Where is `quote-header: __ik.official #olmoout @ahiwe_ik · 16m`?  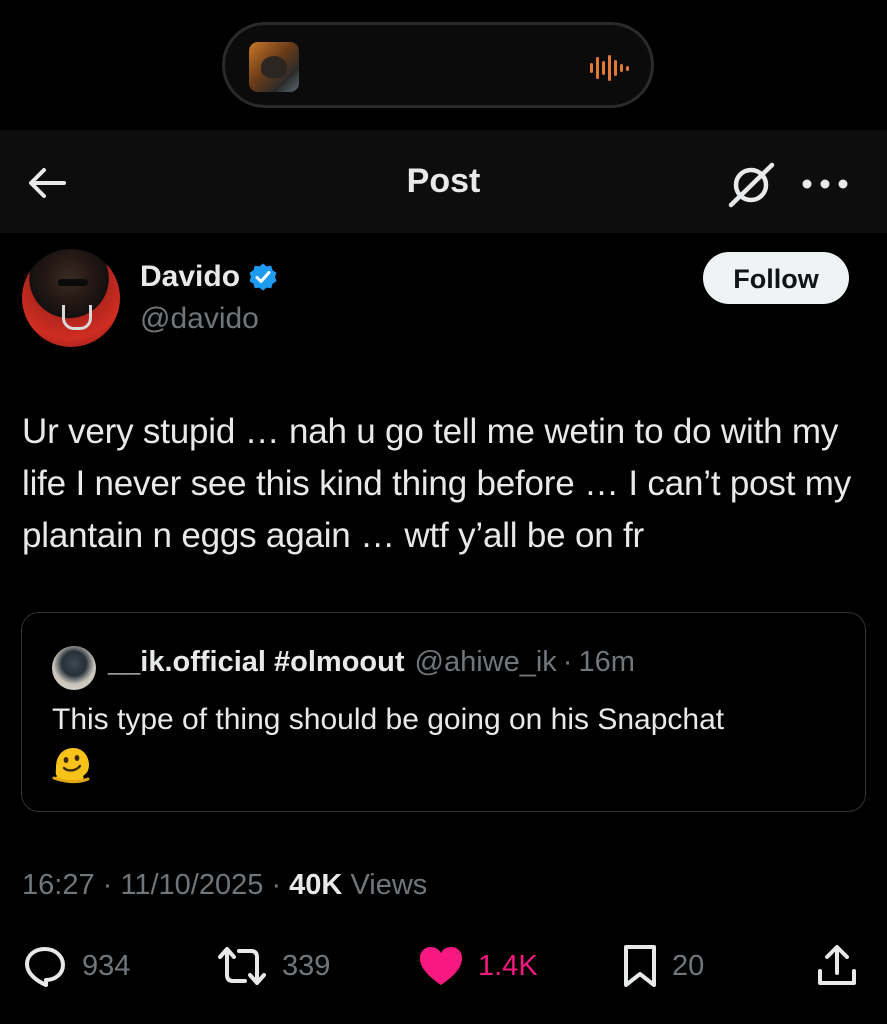
quote-header: __ik.official #olmoout @ahiwe_ik · 16m is located at coordinates (371, 662).